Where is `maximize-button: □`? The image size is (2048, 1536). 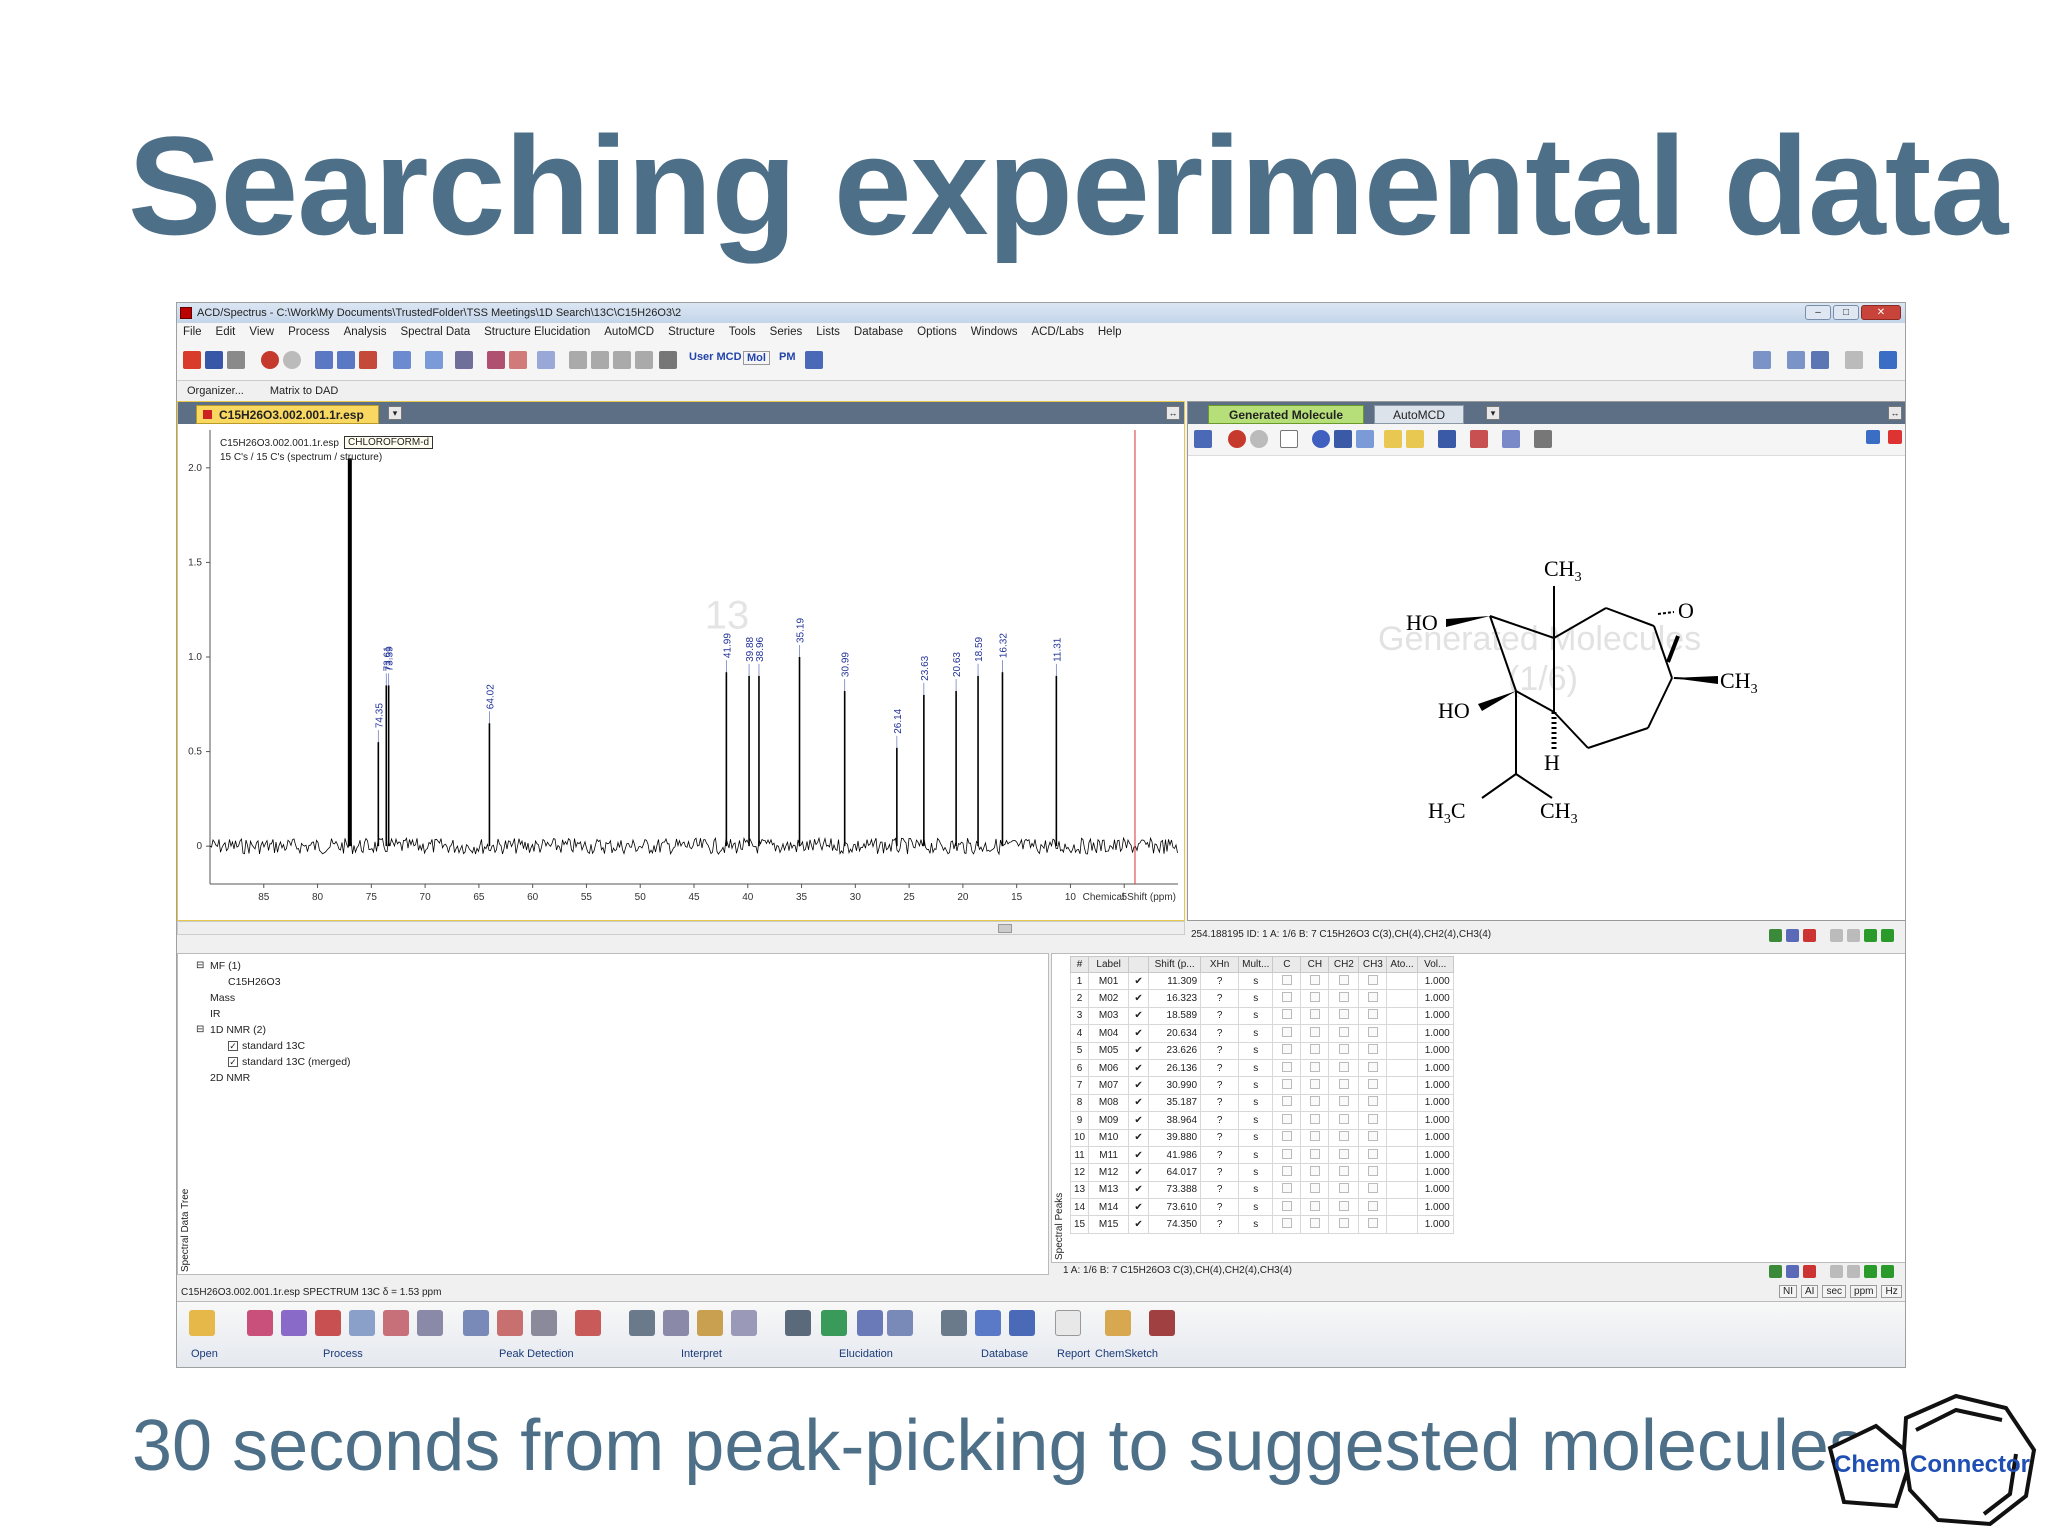
maximize-button: □ is located at coordinates (1846, 312).